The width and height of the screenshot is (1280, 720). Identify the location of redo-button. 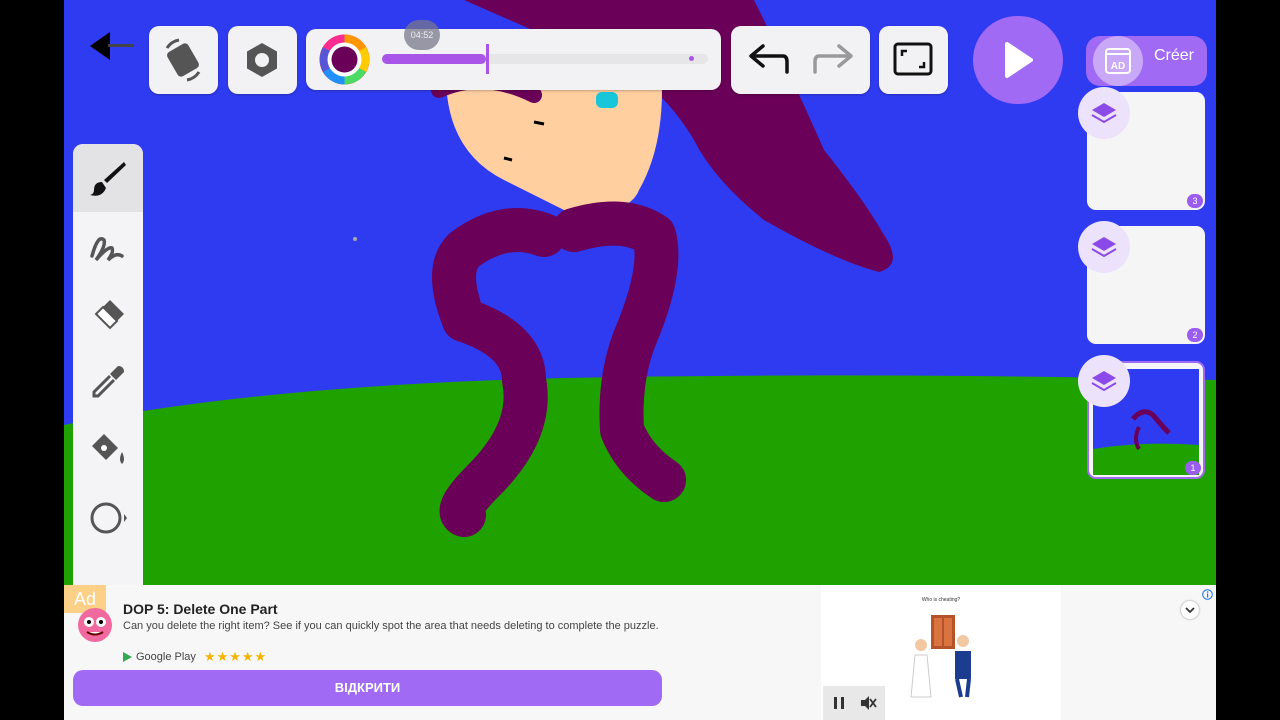
(835, 60).